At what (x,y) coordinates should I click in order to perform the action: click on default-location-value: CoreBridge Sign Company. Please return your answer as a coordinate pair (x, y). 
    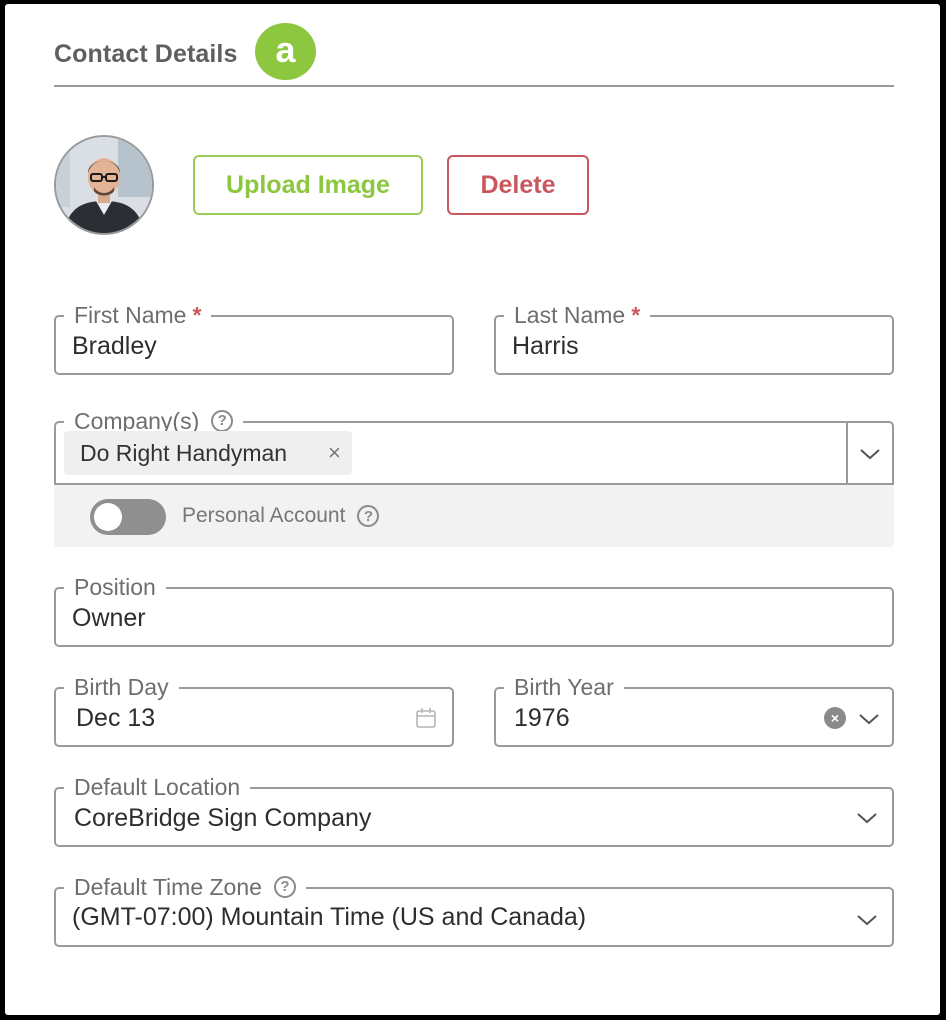
    Looking at the image, I should click on (223, 818).